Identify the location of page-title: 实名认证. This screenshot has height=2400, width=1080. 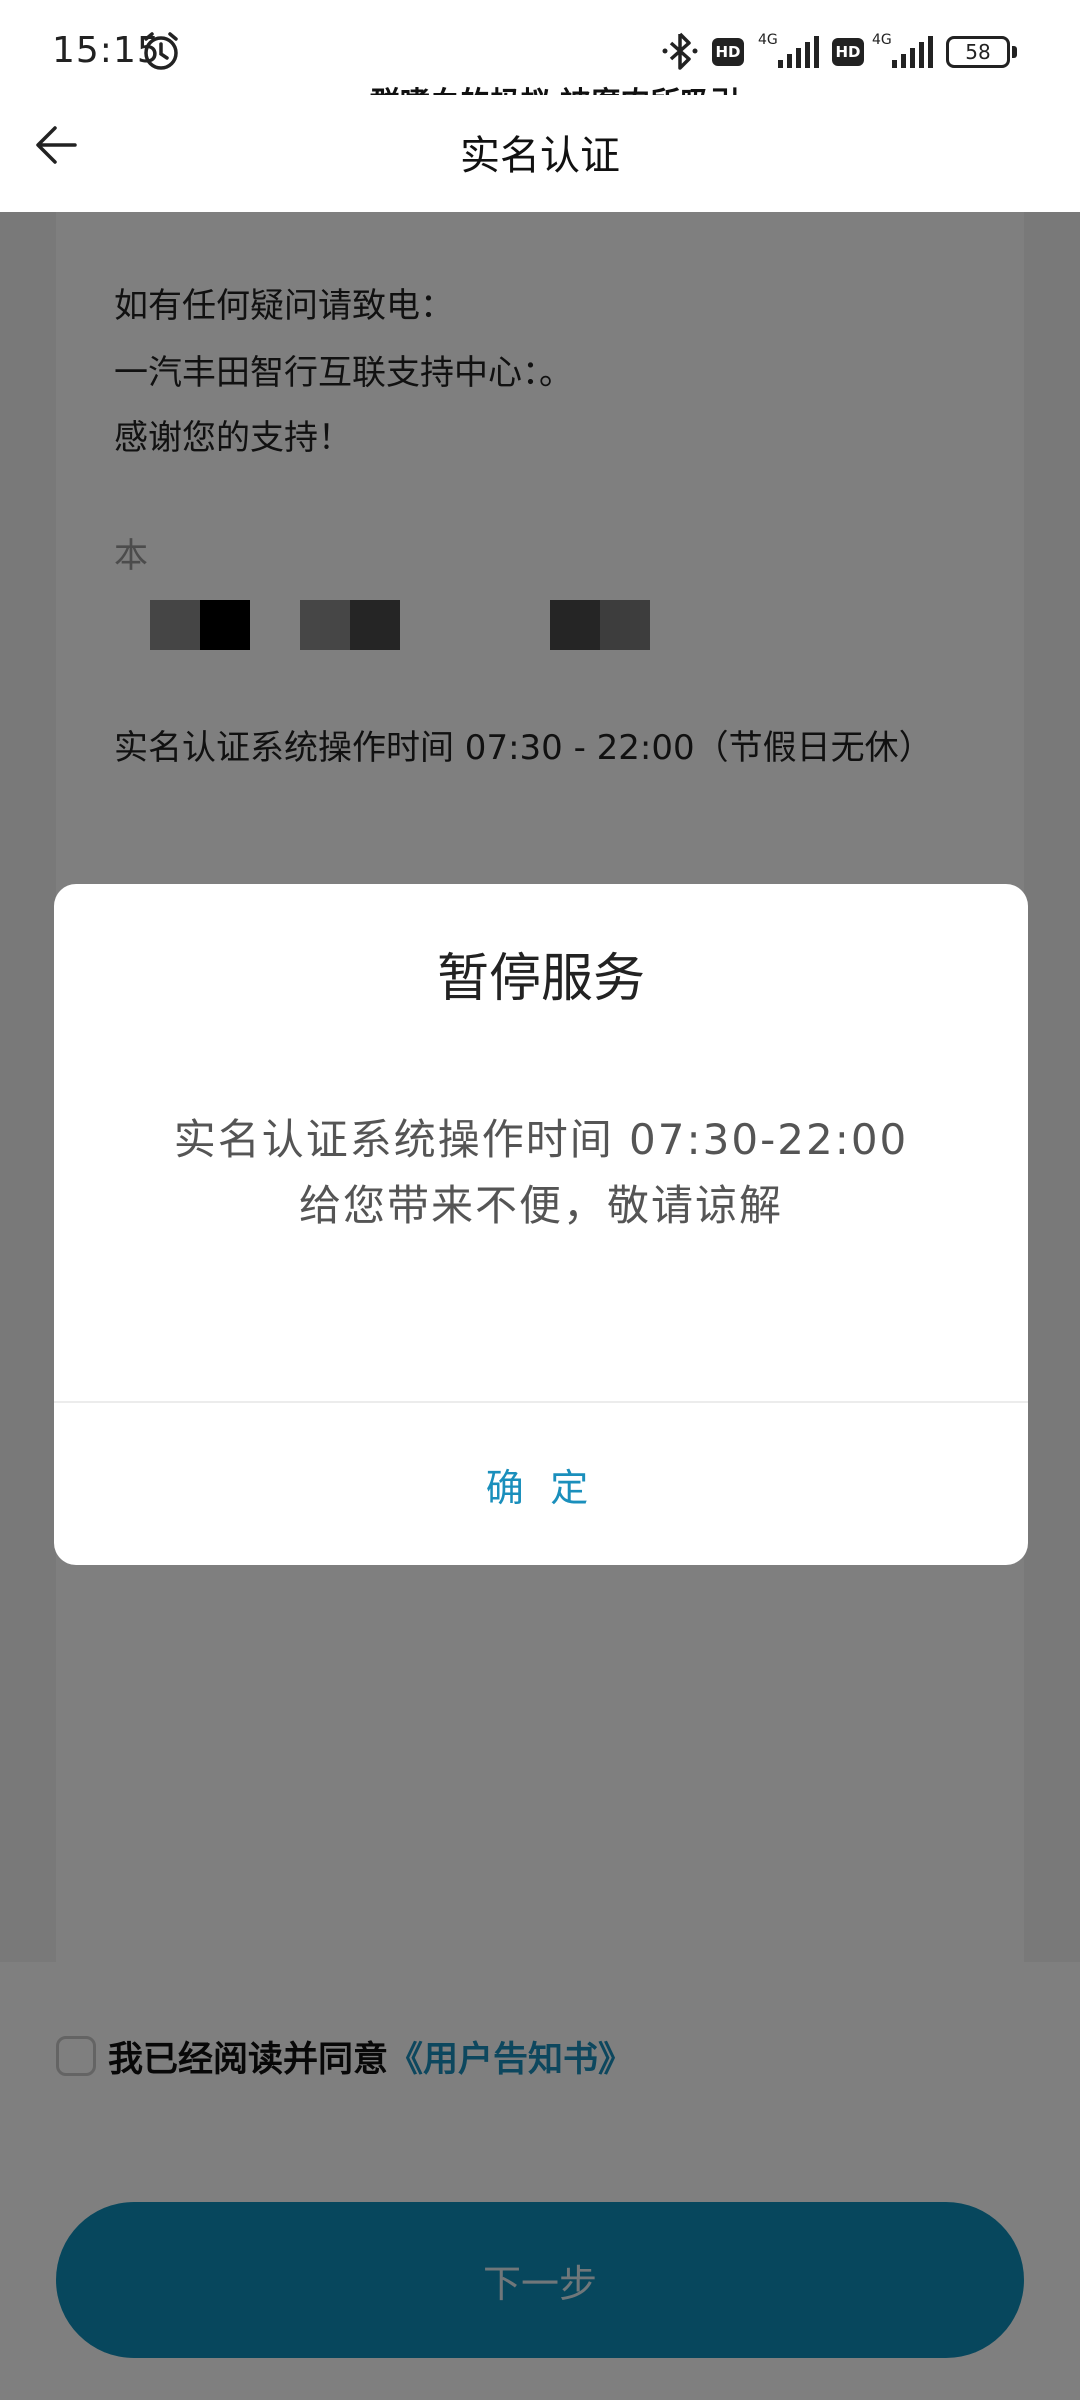
(540, 156).